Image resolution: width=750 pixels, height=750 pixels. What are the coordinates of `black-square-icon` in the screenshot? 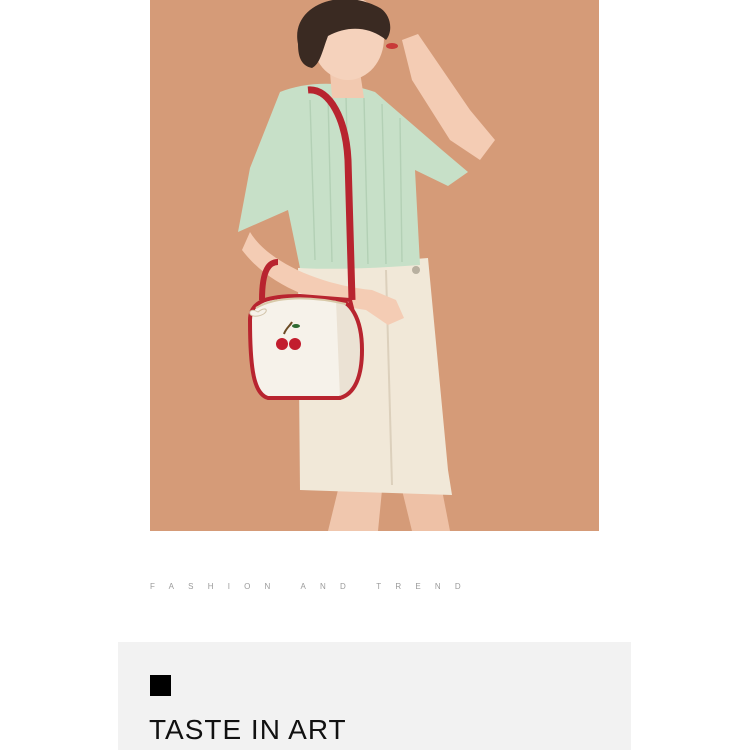 It's located at (160, 685).